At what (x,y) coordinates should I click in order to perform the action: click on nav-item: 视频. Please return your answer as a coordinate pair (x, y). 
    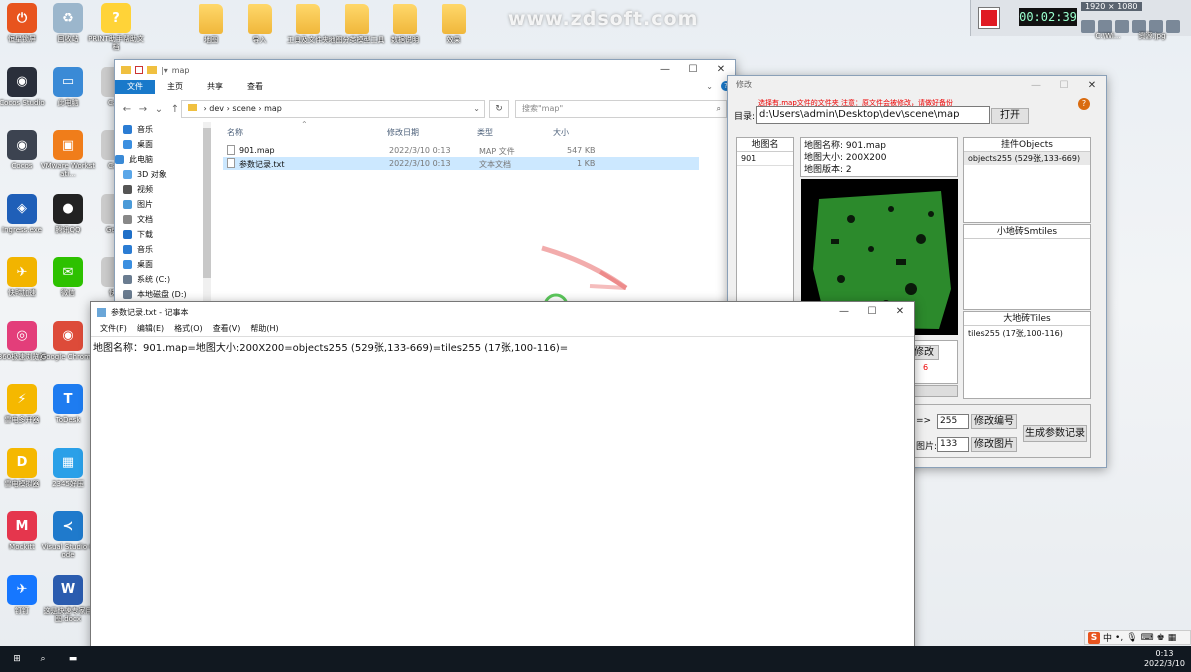
    Looking at the image, I should click on (163, 189).